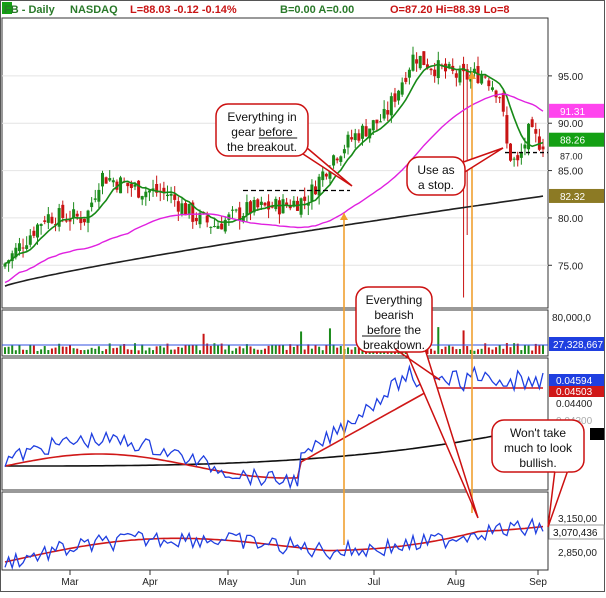 Image resolution: width=606 pixels, height=598 pixels. What do you see at coordinates (298, 582) in the screenshot?
I see `month-label: Jun` at bounding box center [298, 582].